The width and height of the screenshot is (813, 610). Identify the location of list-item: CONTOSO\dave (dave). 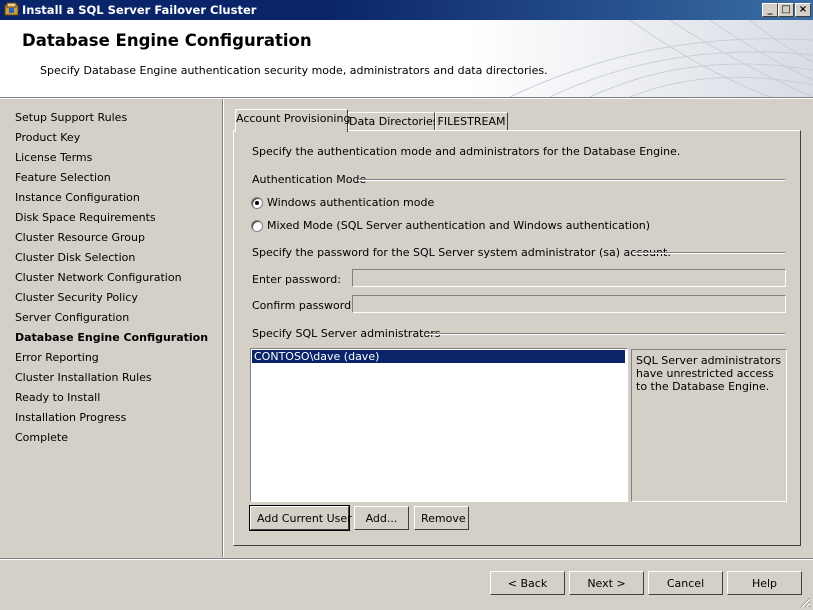
(438, 356).